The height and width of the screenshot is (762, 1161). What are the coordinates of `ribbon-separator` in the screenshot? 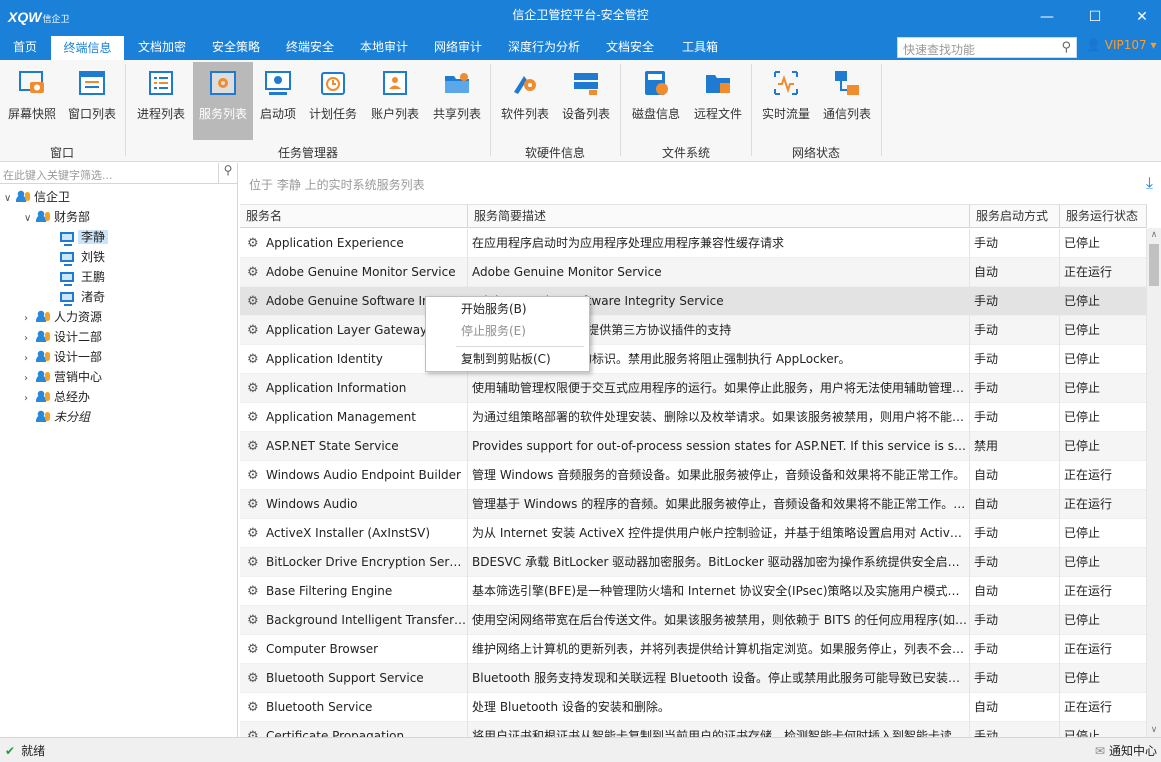 It's located at (125, 110).